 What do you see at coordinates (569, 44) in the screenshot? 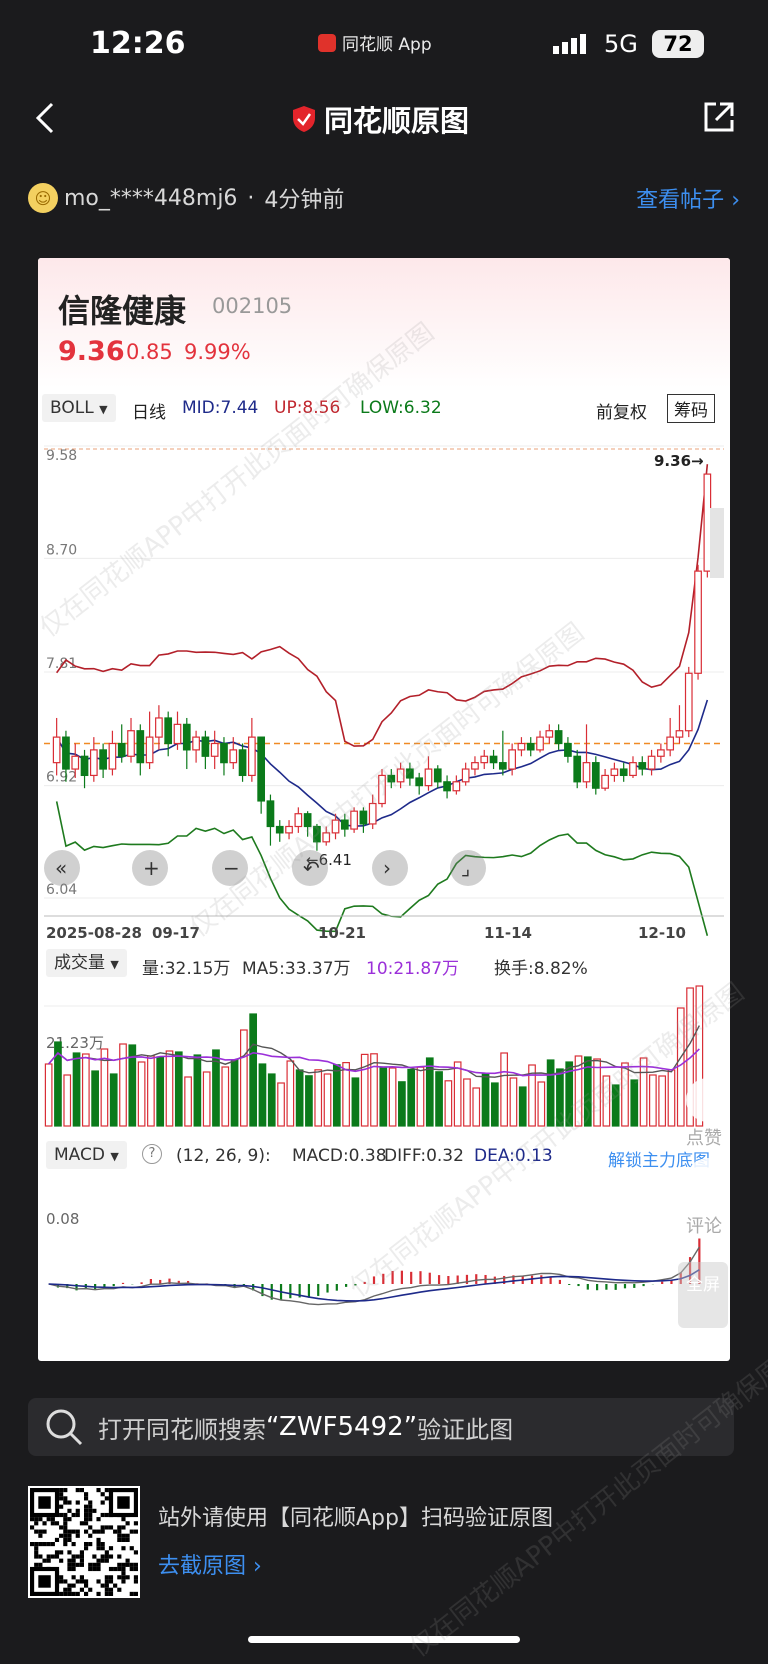
I see `signal-icon` at bounding box center [569, 44].